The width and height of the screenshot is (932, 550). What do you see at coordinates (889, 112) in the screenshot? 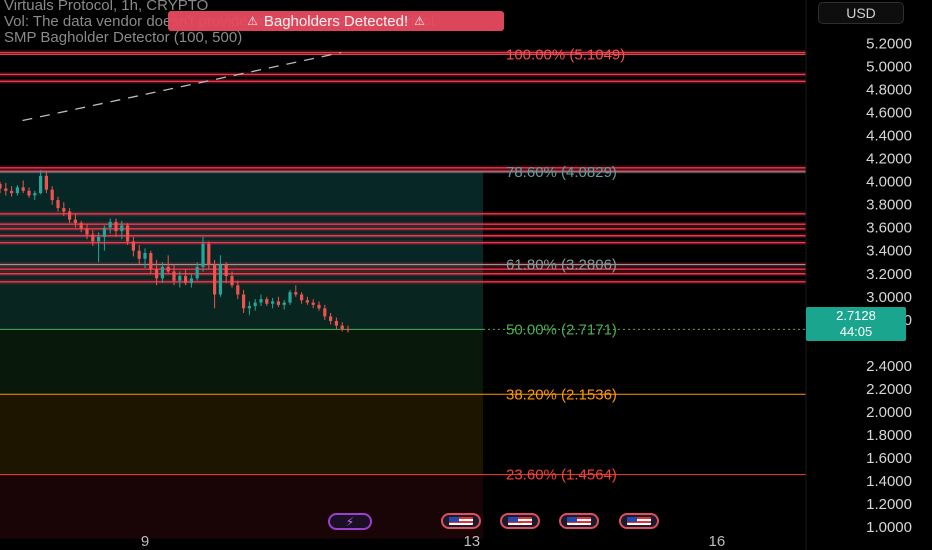
I see `price-tick-label: 4.6000` at bounding box center [889, 112].